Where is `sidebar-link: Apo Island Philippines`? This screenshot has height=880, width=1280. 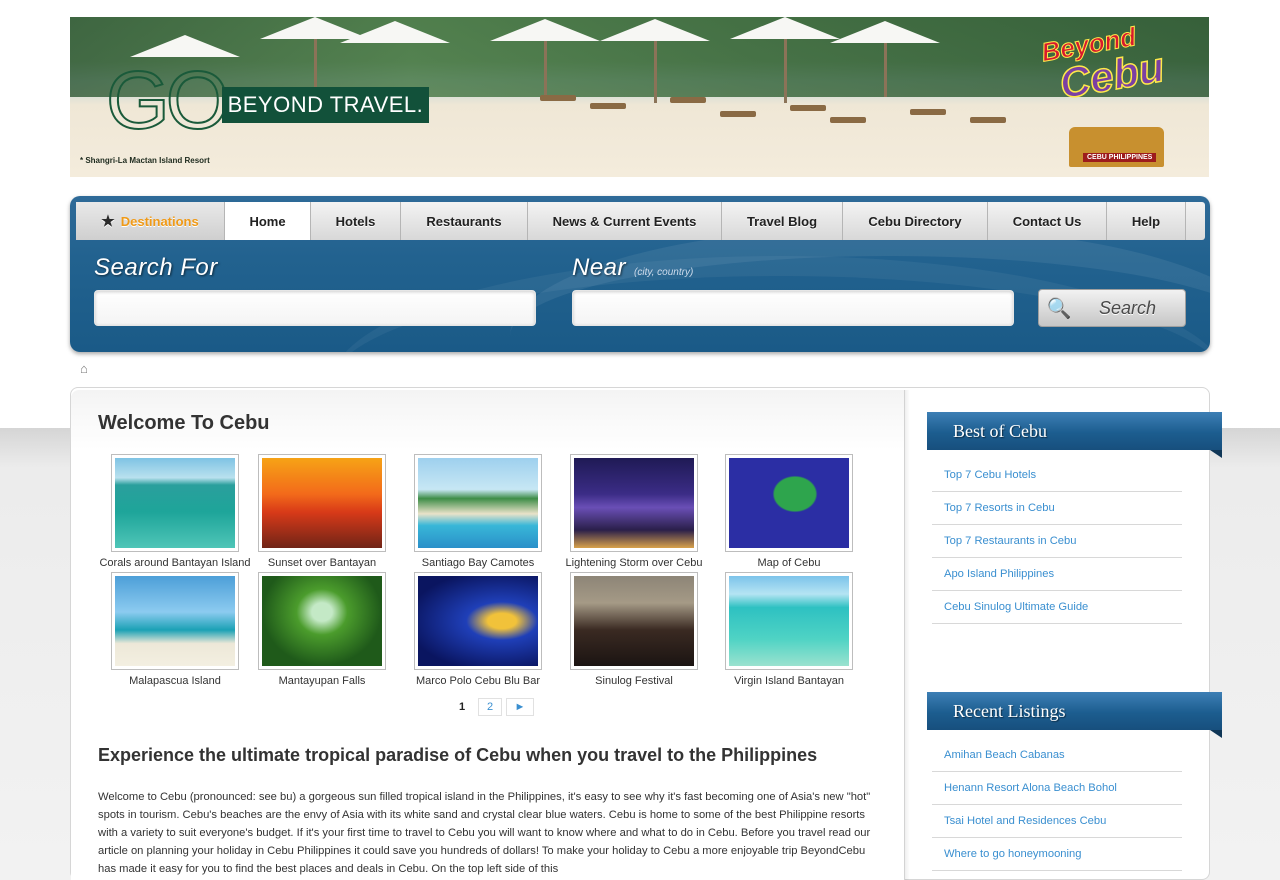 sidebar-link: Apo Island Philippines is located at coordinates (1057, 574).